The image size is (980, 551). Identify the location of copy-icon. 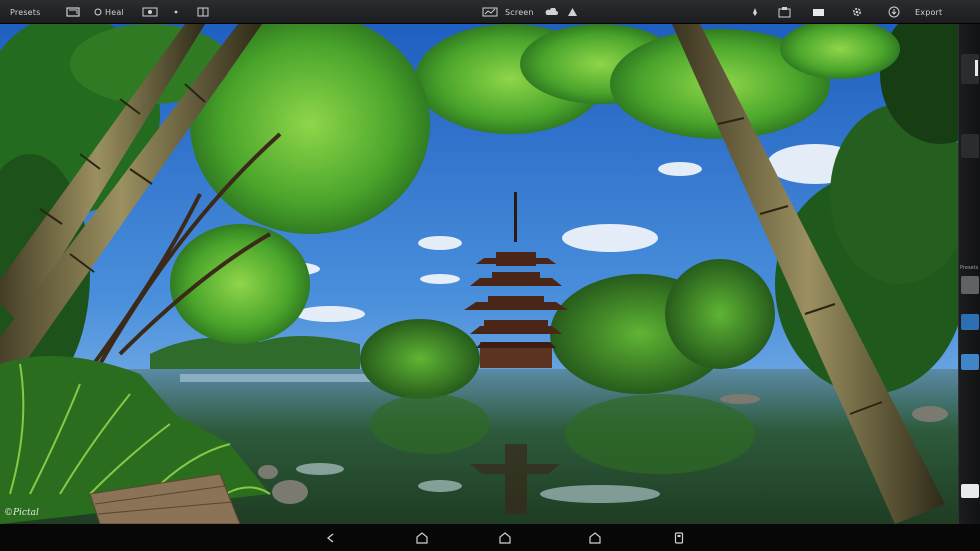
(784, 12).